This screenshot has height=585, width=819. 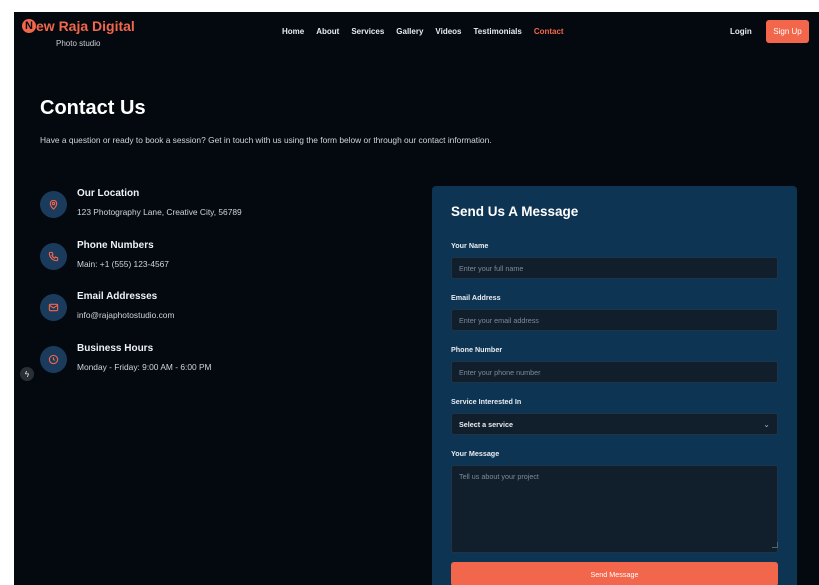 I want to click on nav-home: Home, so click(x=293, y=31).